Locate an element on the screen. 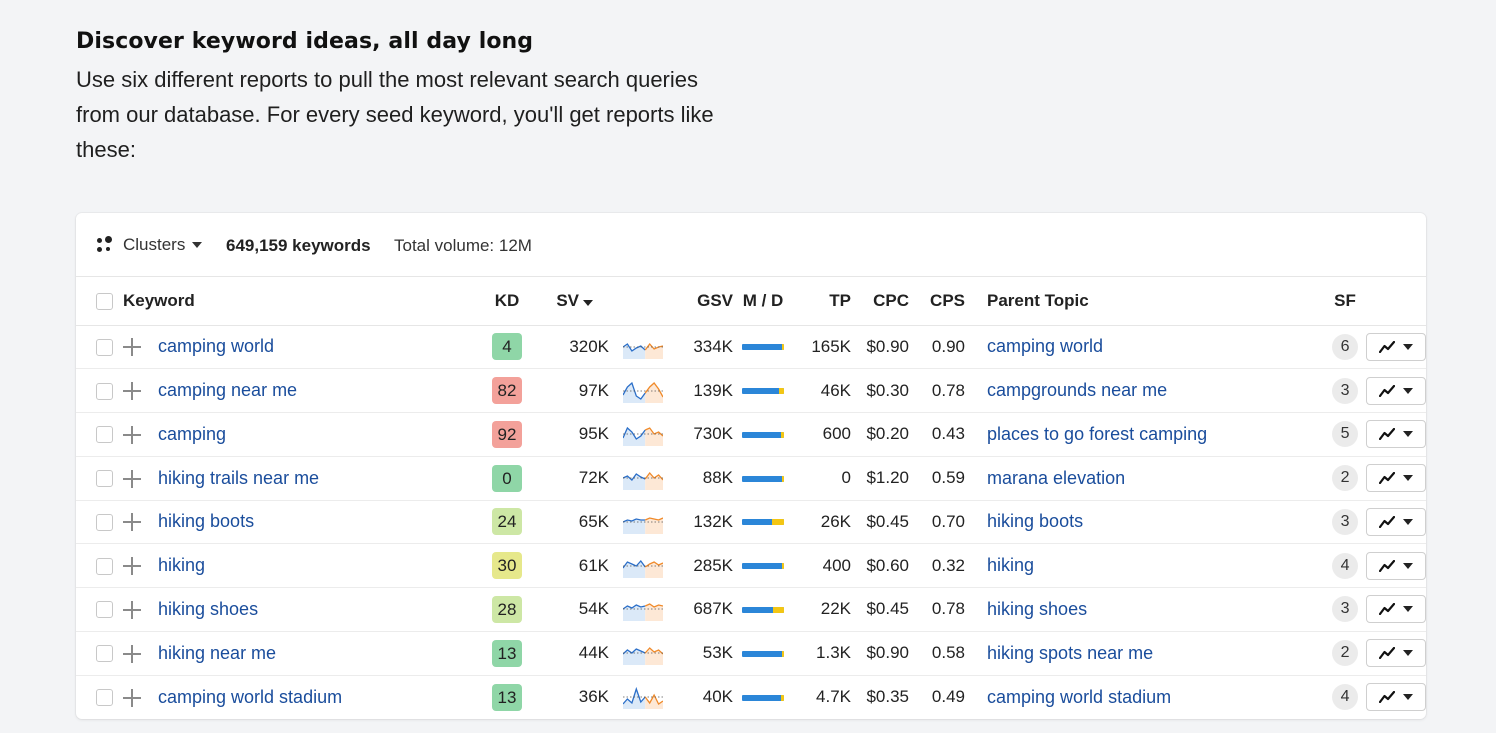 The image size is (1496, 733). cpc-value: $0.90 is located at coordinates (888, 346).